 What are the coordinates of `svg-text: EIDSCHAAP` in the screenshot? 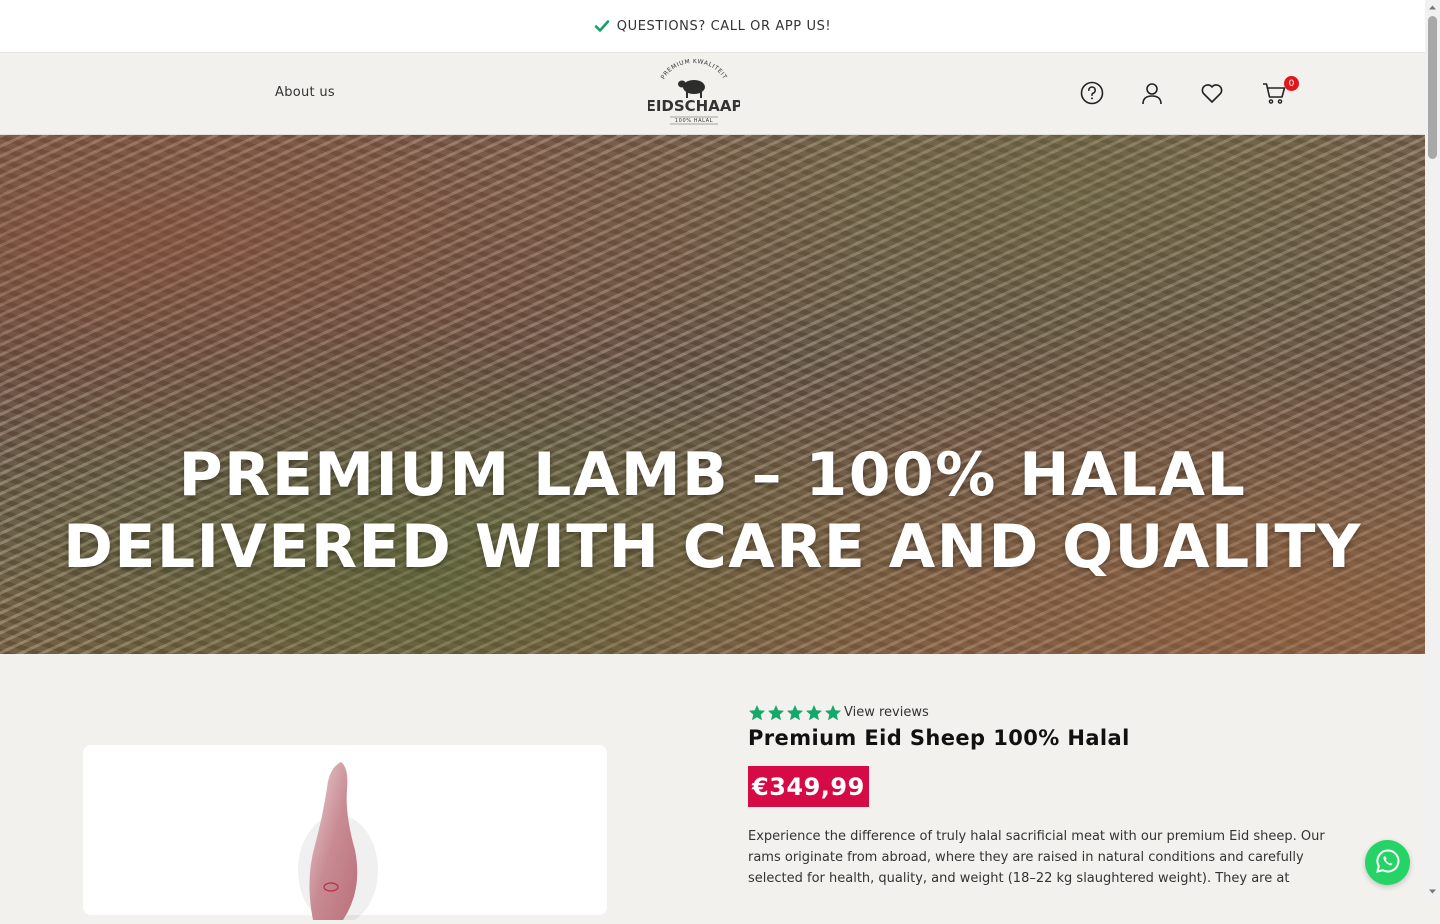 It's located at (694, 106).